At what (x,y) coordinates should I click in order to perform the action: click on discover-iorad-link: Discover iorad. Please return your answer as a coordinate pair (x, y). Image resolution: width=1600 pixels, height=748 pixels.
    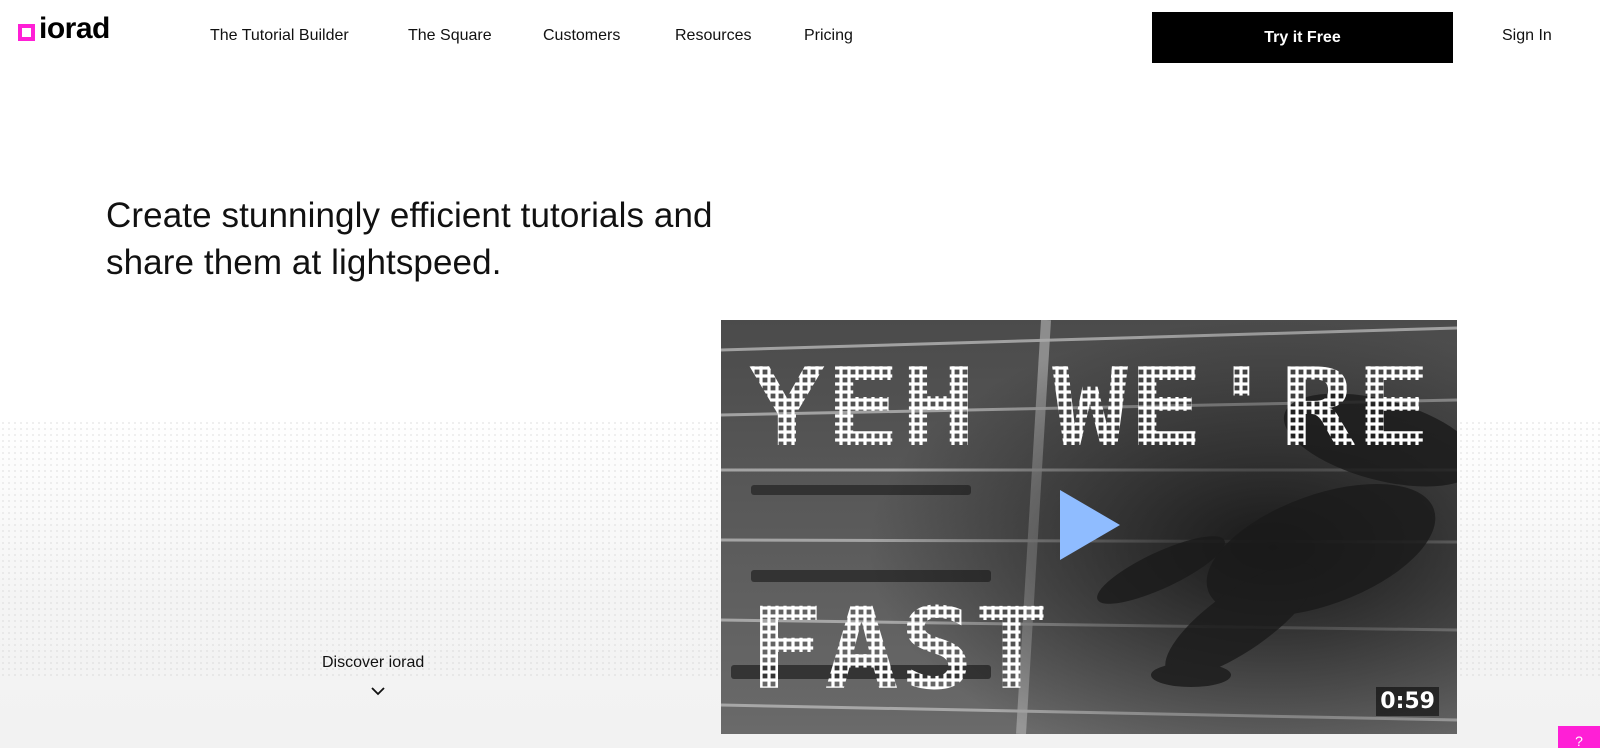
    Looking at the image, I should click on (373, 663).